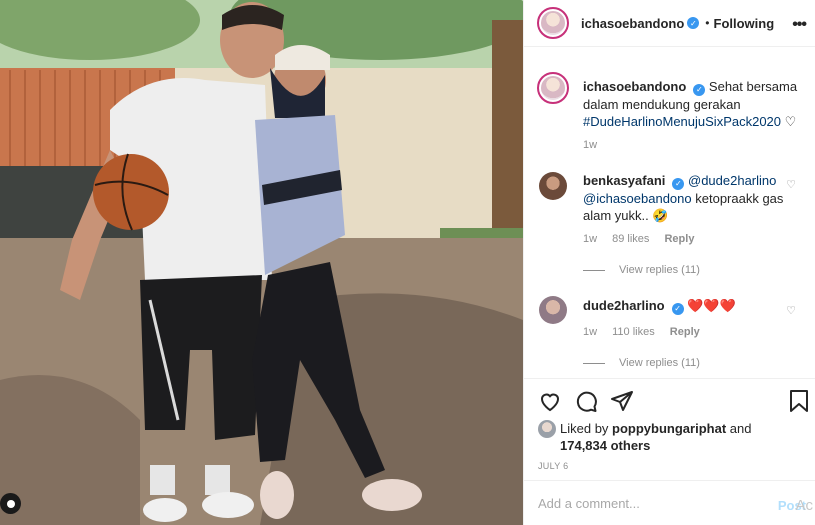  What do you see at coordinates (633, 332) in the screenshot?
I see `comment-likes: 110 likes` at bounding box center [633, 332].